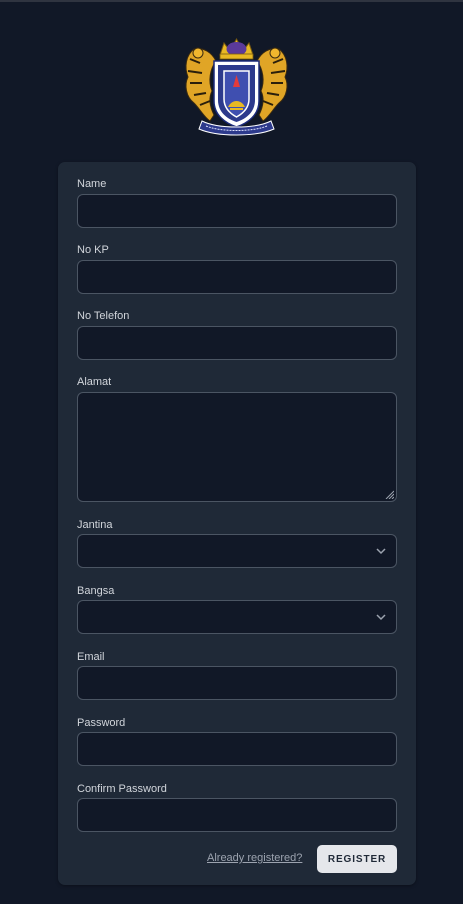  I want to click on bangsa-select, so click(237, 617).